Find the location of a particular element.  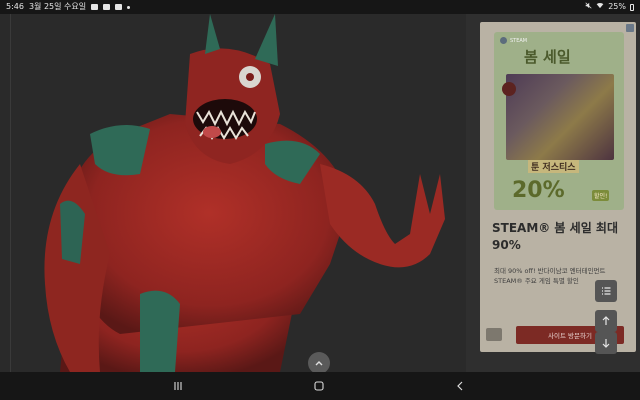

mute-icon is located at coordinates (588, 7).